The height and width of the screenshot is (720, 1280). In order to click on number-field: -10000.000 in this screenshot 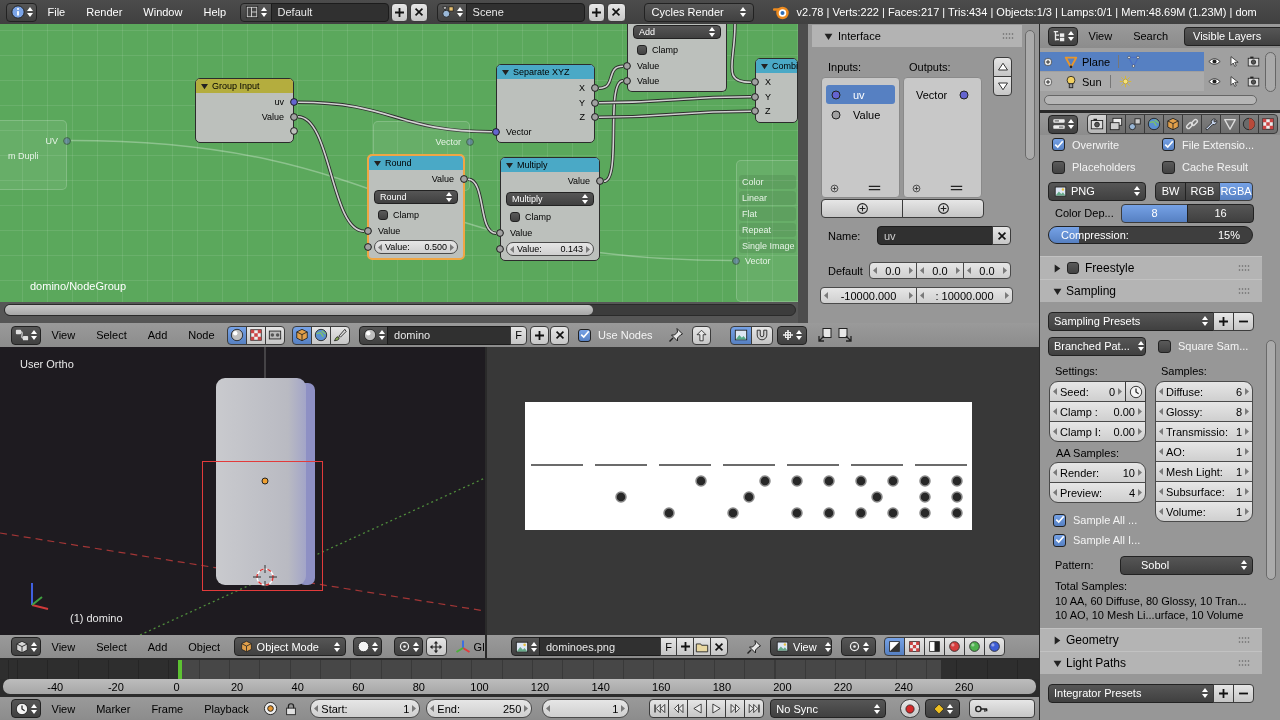, I will do `click(868, 295)`.